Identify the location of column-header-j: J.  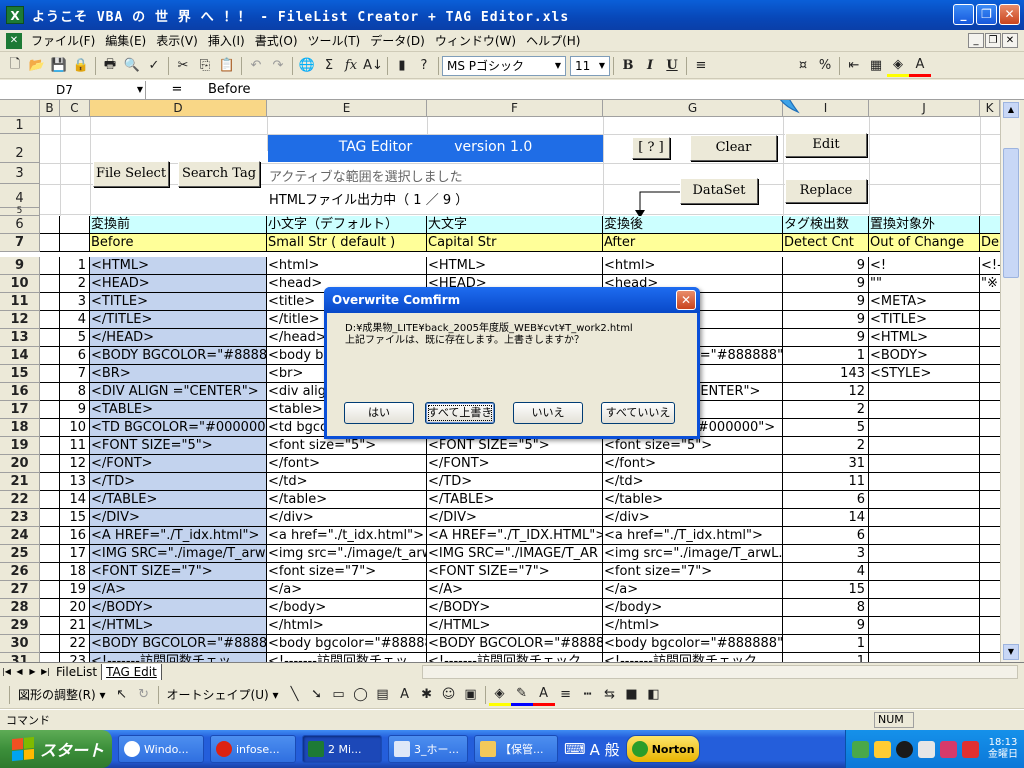
(924, 108).